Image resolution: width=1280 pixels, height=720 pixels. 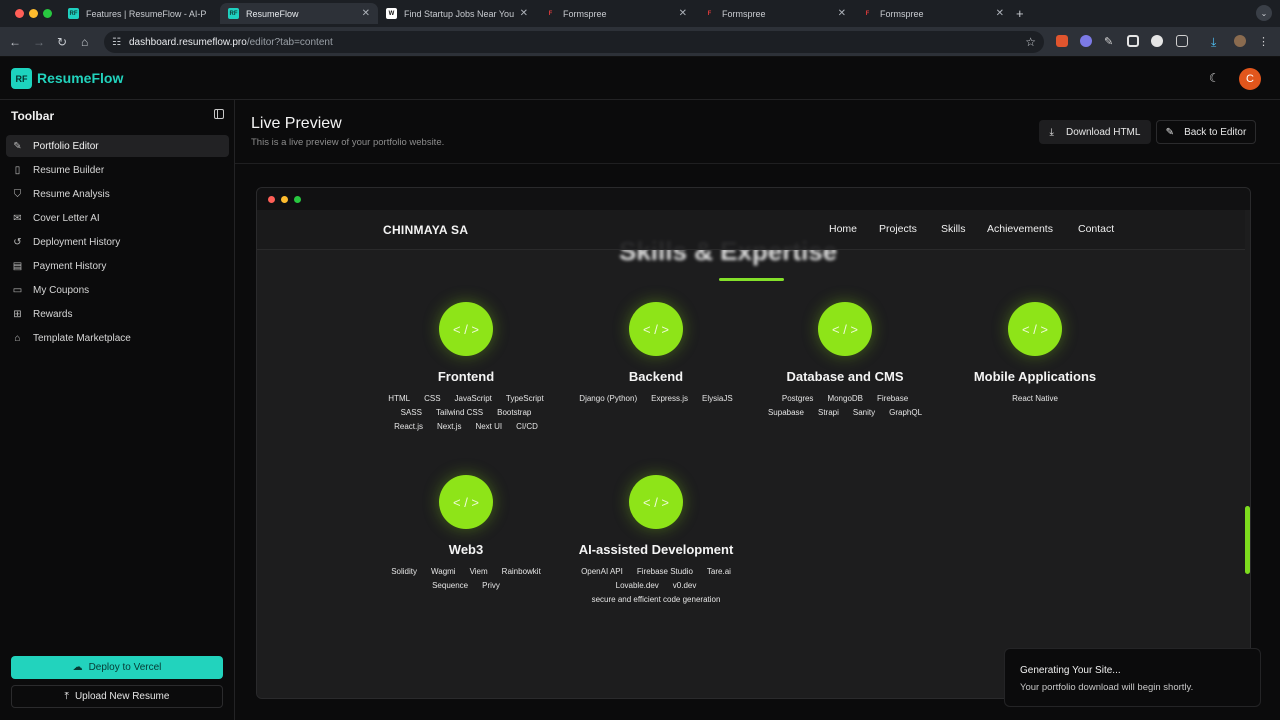 What do you see at coordinates (843, 229) in the screenshot?
I see `site-nav-home: Home` at bounding box center [843, 229].